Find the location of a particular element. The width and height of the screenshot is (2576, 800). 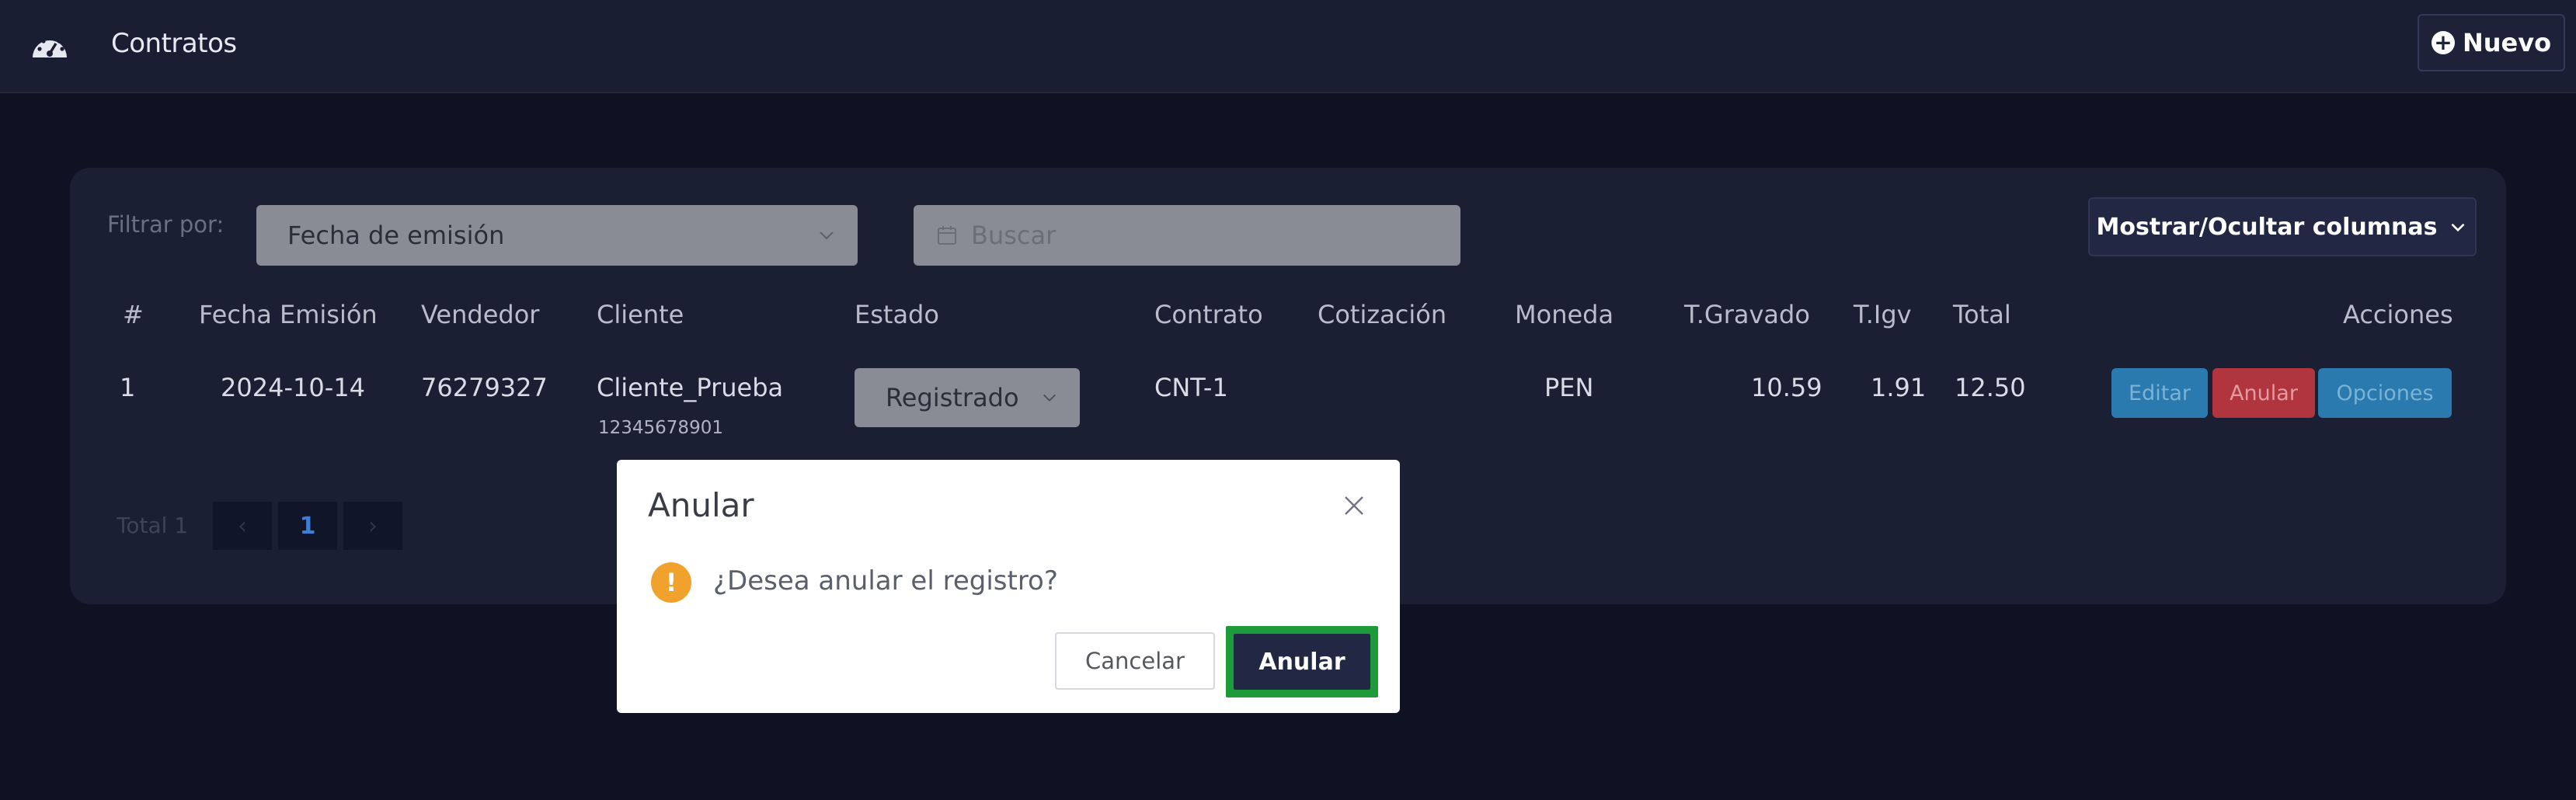

top-bar: Contratos + Nuevo is located at coordinates (1288, 47).